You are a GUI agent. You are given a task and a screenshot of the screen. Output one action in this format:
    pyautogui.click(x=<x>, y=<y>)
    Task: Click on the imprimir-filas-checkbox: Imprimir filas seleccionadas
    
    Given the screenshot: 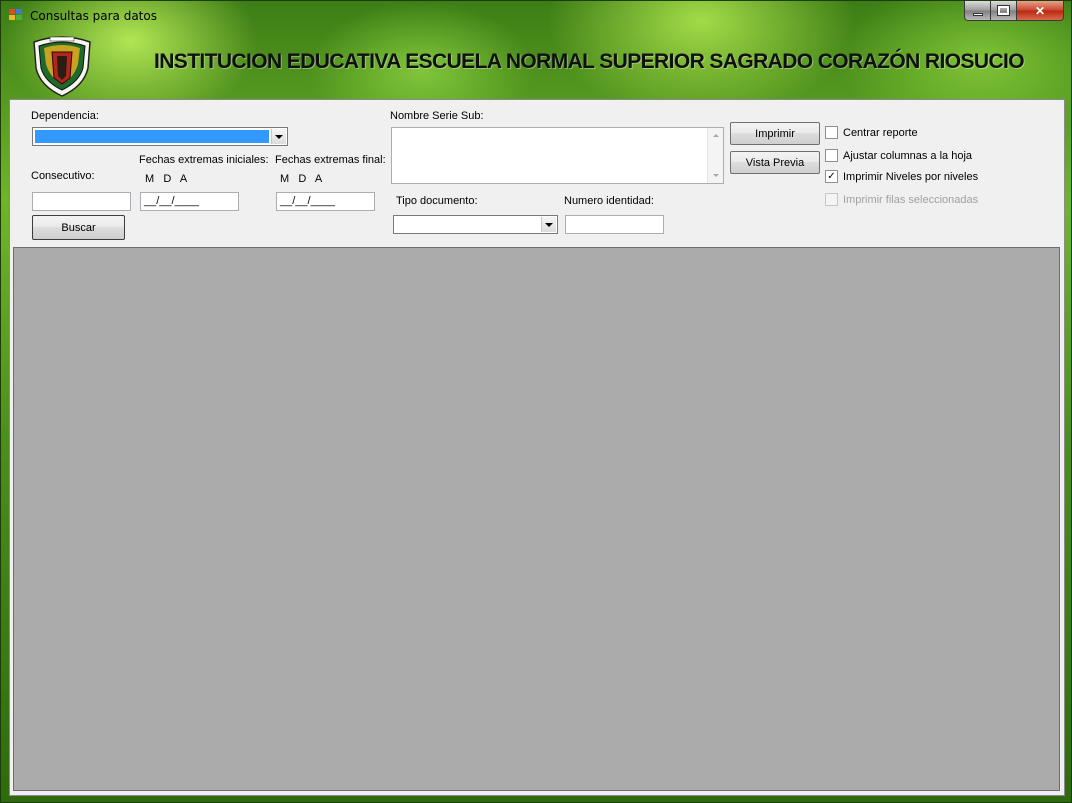 What is the action you would take?
    pyautogui.click(x=901, y=199)
    